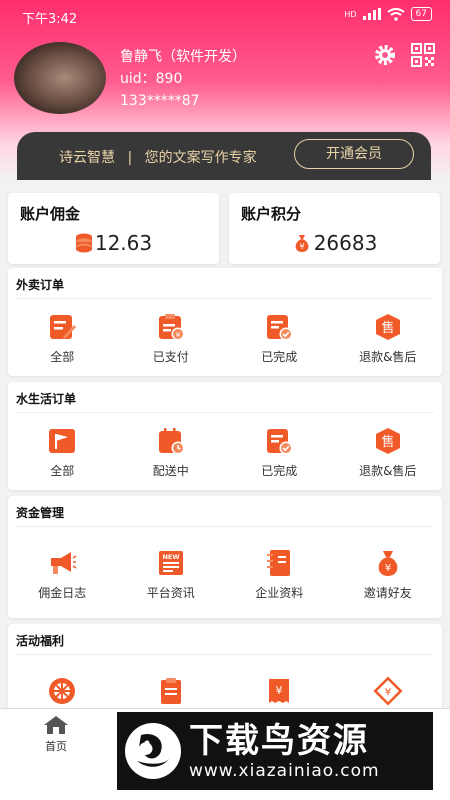  Describe the element at coordinates (334, 228) in the screenshot. I see `points-card: 账户积分 ¥26683` at that location.